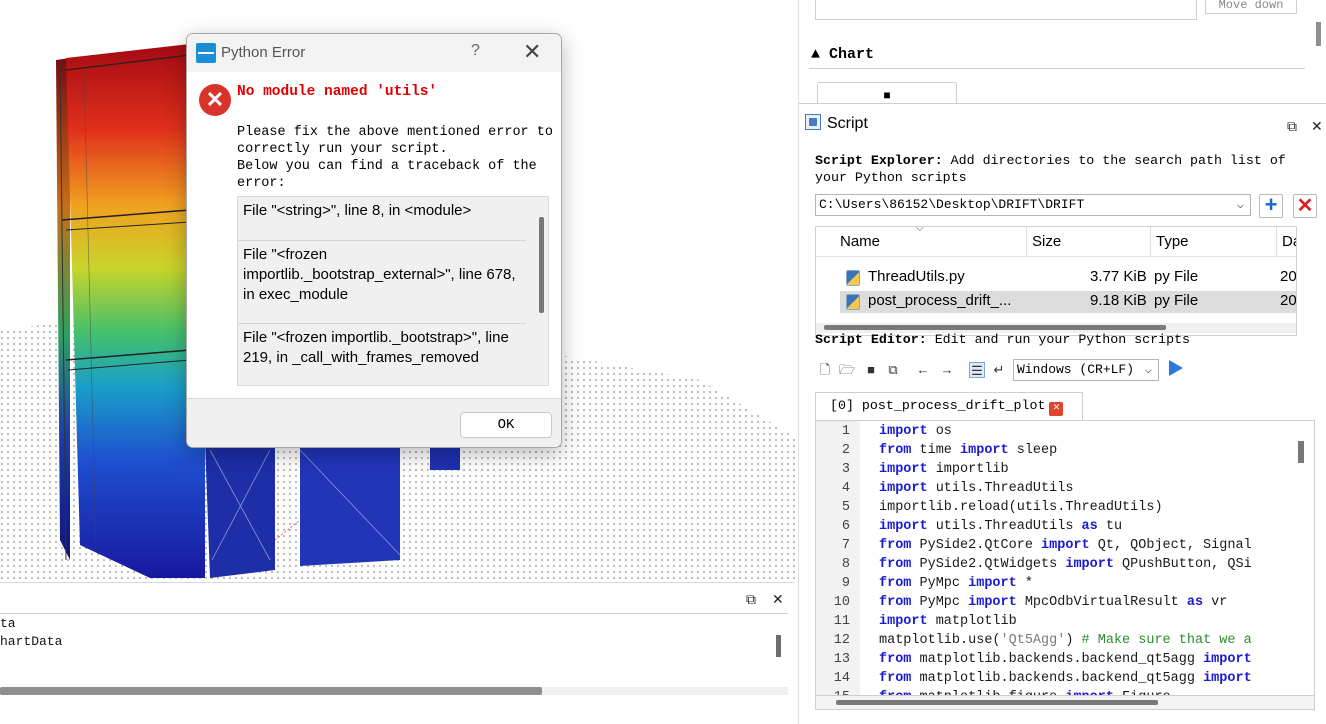  What do you see at coordinates (968, 469) in the screenshot?
I see `code-token: importlib` at bounding box center [968, 469].